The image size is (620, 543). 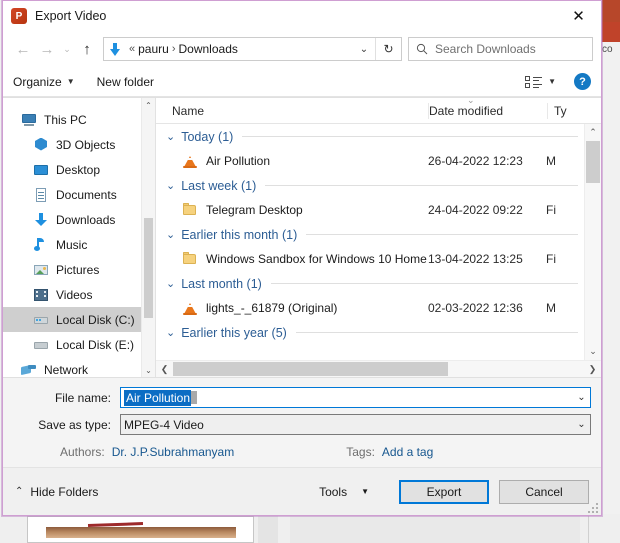 What do you see at coordinates (592, 242) in the screenshot?
I see `file-list-vertical-scrollbar: ⌃ ⌄` at bounding box center [592, 242].